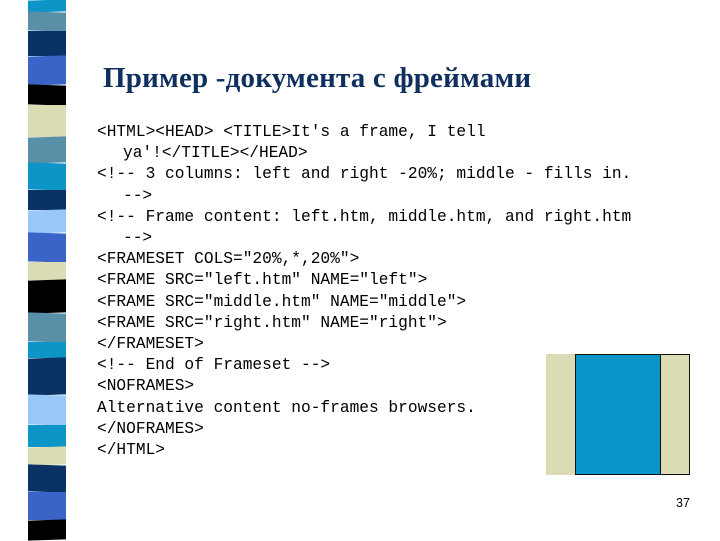 Image resolution: width=720 pixels, height=541 pixels. Describe the element at coordinates (282, 301) in the screenshot. I see `code-line: <FRAME SRC="middle.htm" NAME="middle">` at that location.